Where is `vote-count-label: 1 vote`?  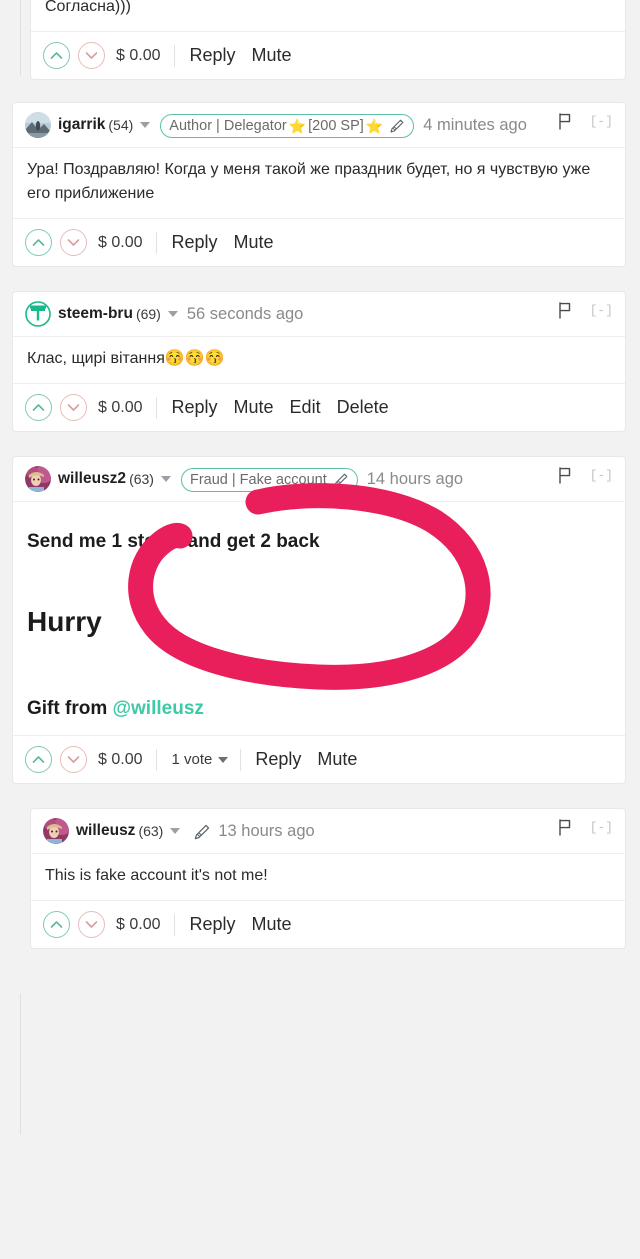 vote-count-label: 1 vote is located at coordinates (192, 759).